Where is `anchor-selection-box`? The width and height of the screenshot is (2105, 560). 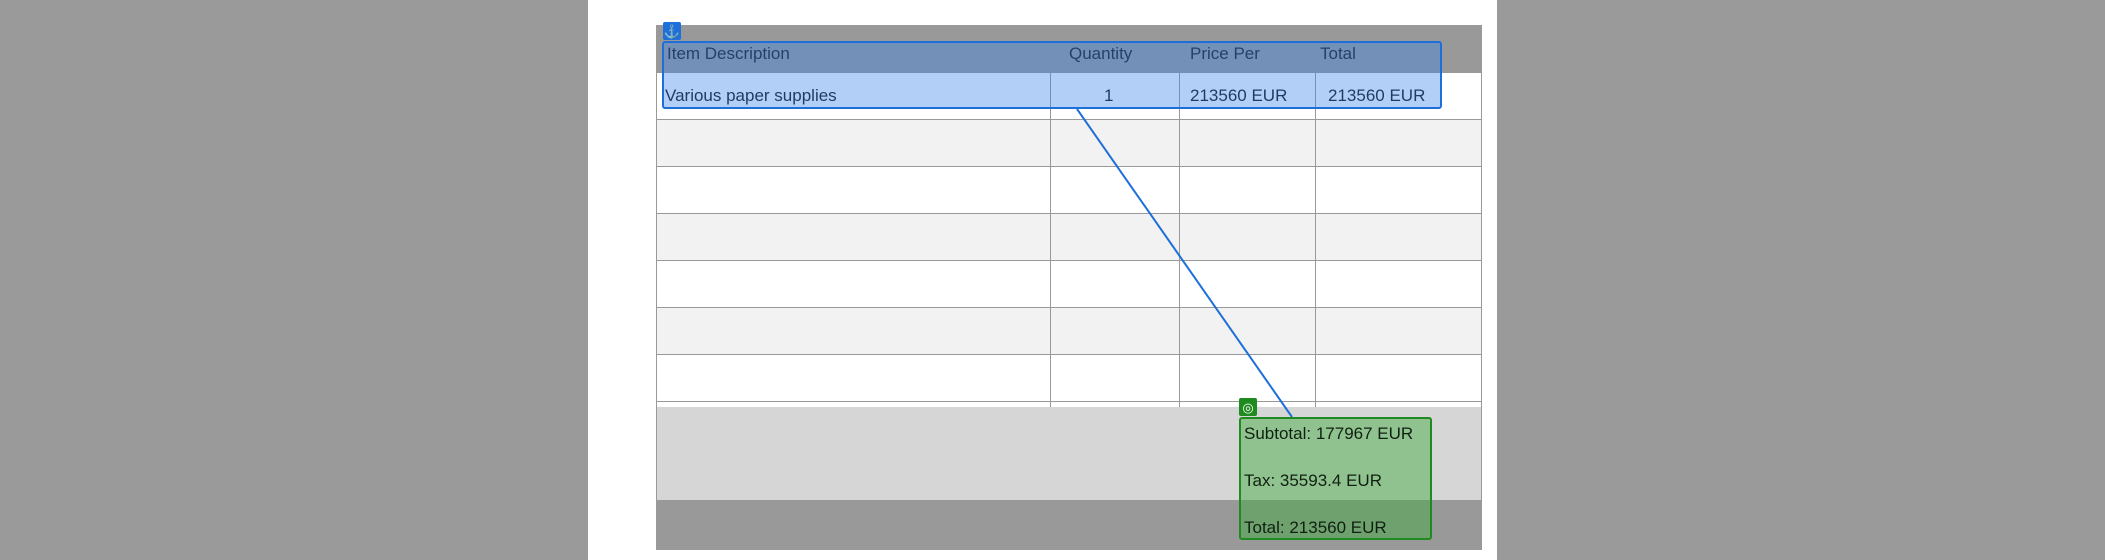 anchor-selection-box is located at coordinates (1052, 75).